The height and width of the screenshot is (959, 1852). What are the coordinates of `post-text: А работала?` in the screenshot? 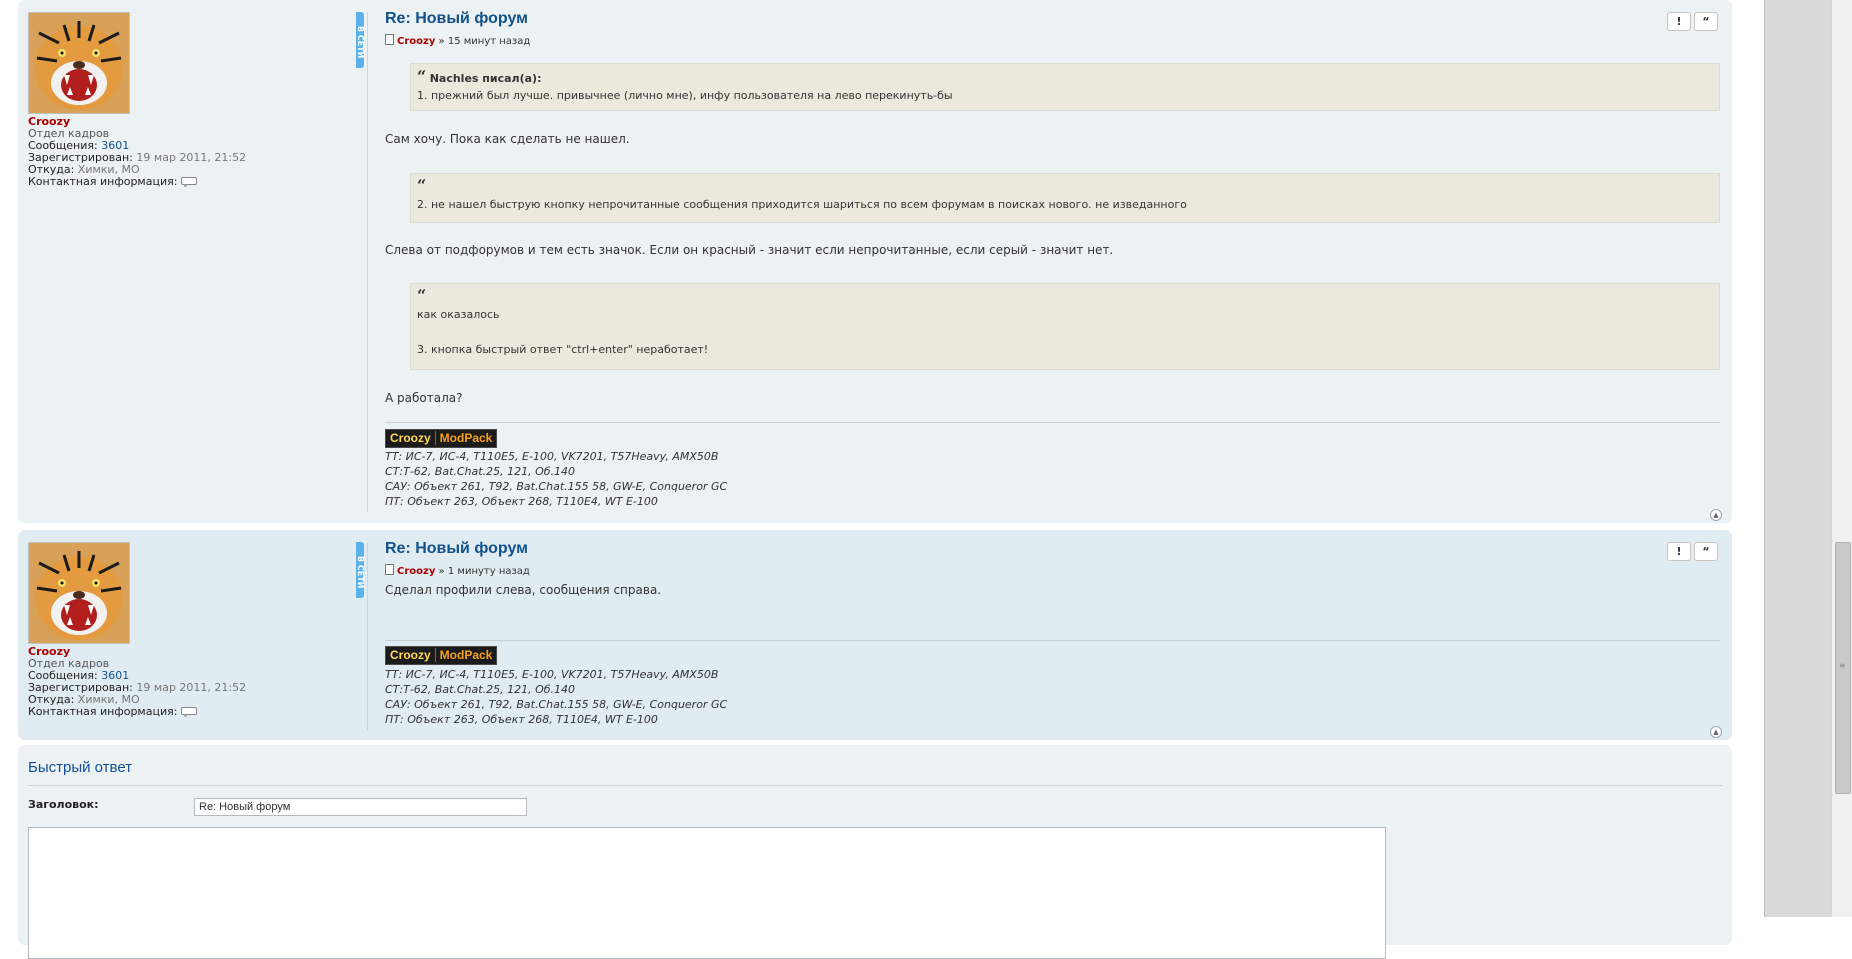 It's located at (424, 398).